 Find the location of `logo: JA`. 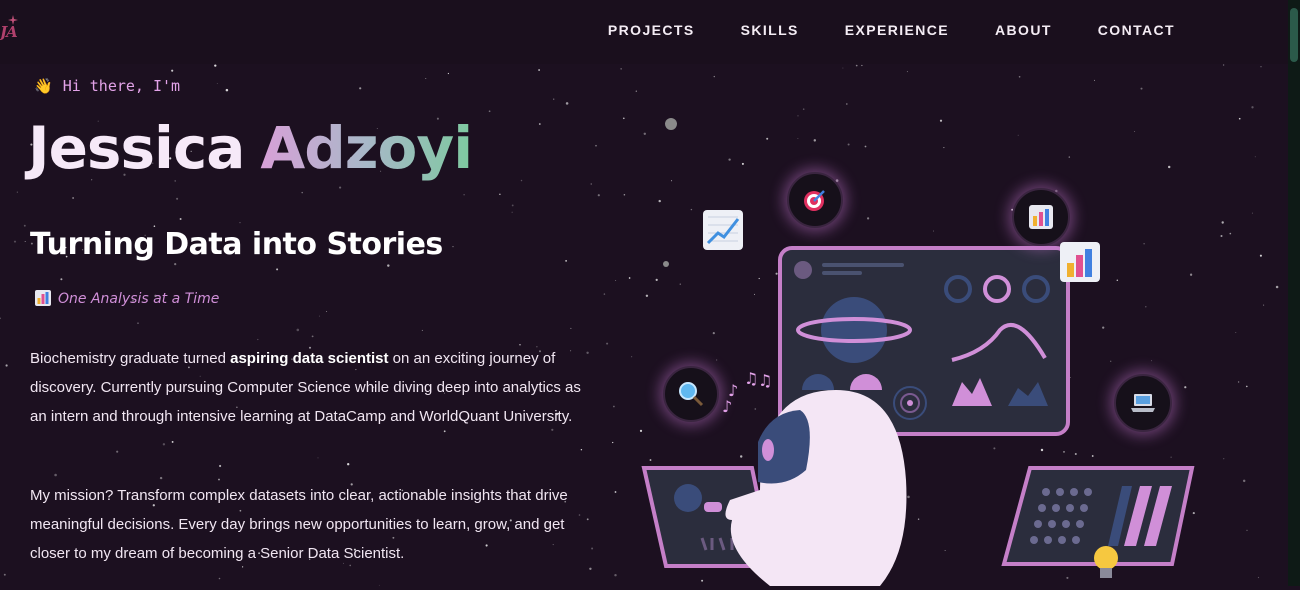

logo: JA is located at coordinates (12, 30).